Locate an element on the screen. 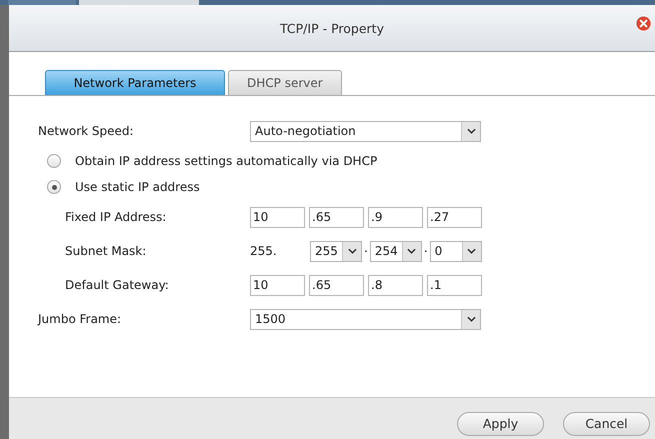 The image size is (655, 439). ip-octet-field: .27 is located at coordinates (454, 217).